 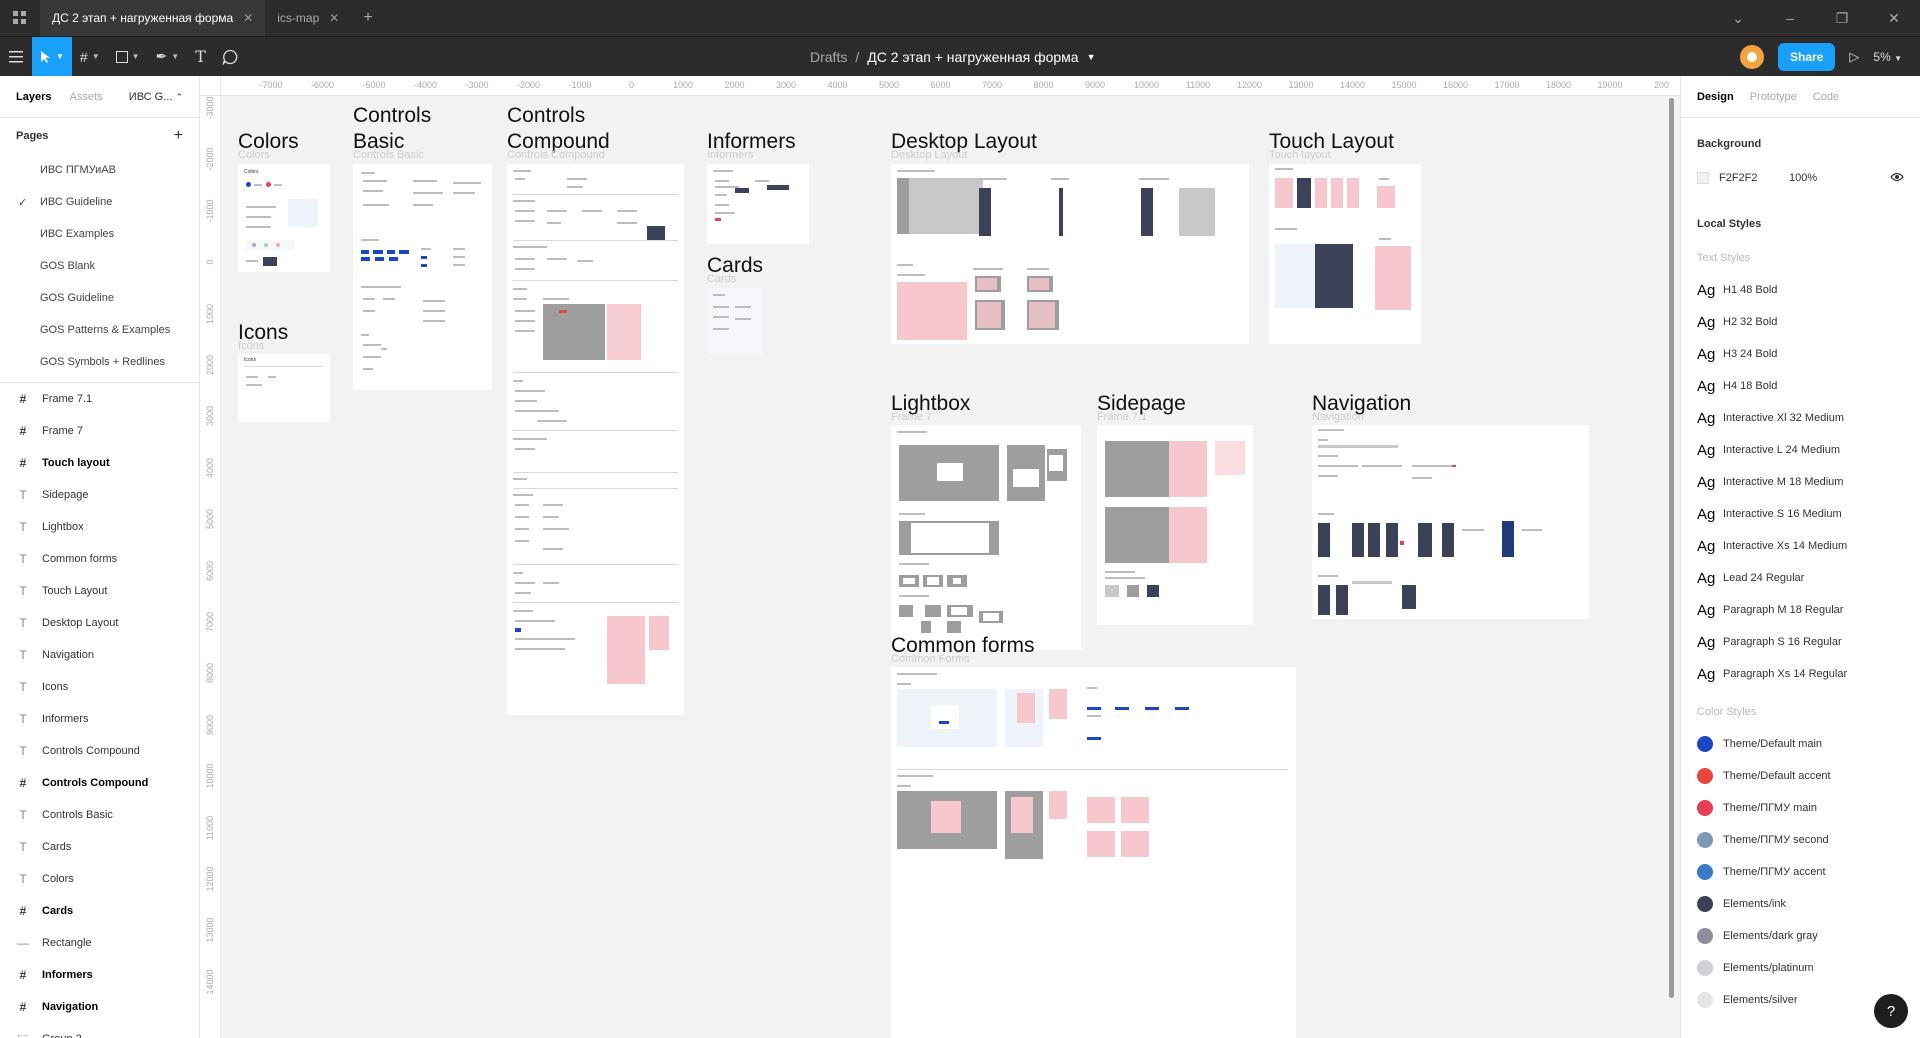 I want to click on color-style-item: Elements/platinum, so click(x=1800, y=968).